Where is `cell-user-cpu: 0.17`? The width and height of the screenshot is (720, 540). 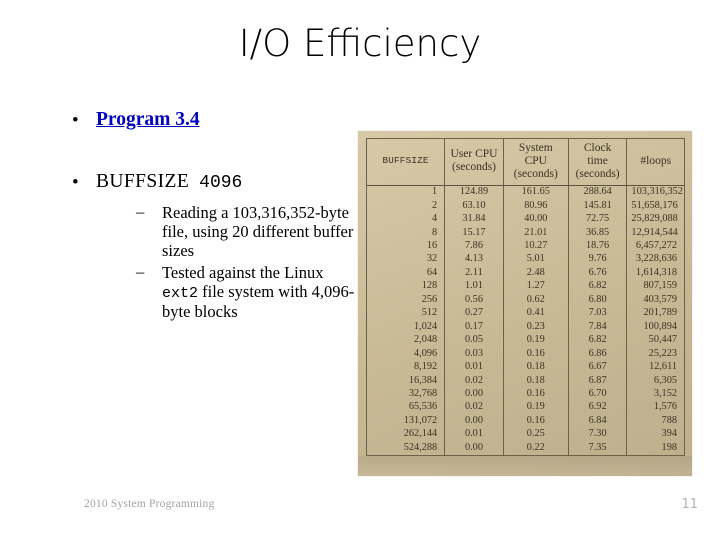 cell-user-cpu: 0.17 is located at coordinates (474, 327).